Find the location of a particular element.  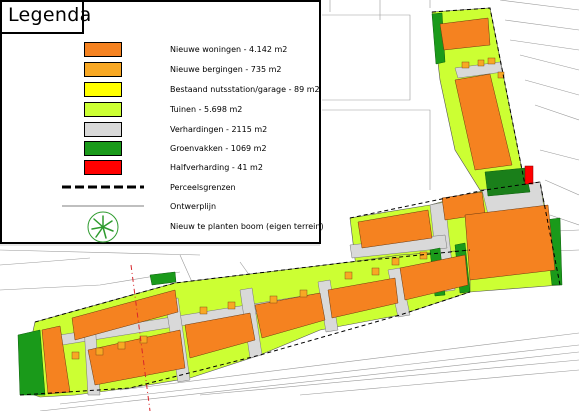

legend-label-green: Groenvakken - 1069 m2 is located at coordinates (218, 148).